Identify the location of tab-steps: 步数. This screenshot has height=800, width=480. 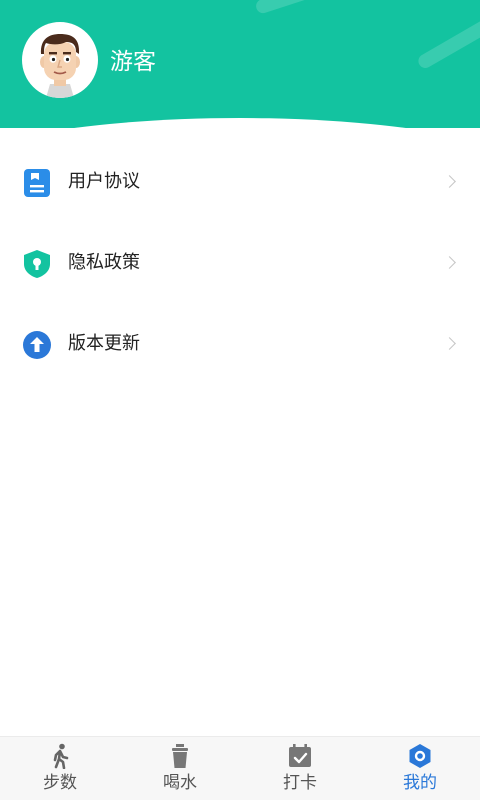
(60, 768).